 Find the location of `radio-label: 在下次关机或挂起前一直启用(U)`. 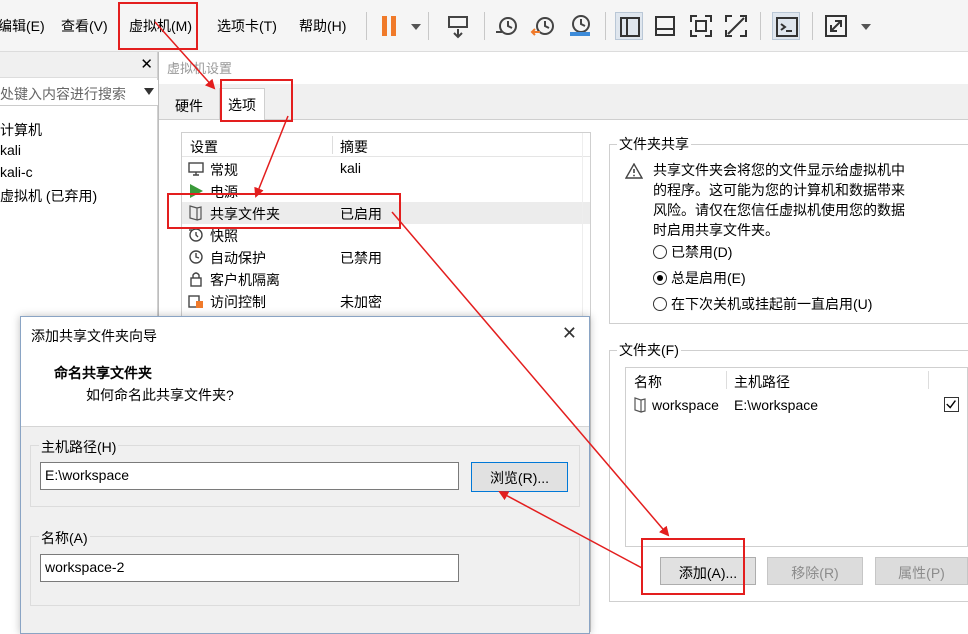

radio-label: 在下次关机或挂起前一直启用(U) is located at coordinates (772, 304).